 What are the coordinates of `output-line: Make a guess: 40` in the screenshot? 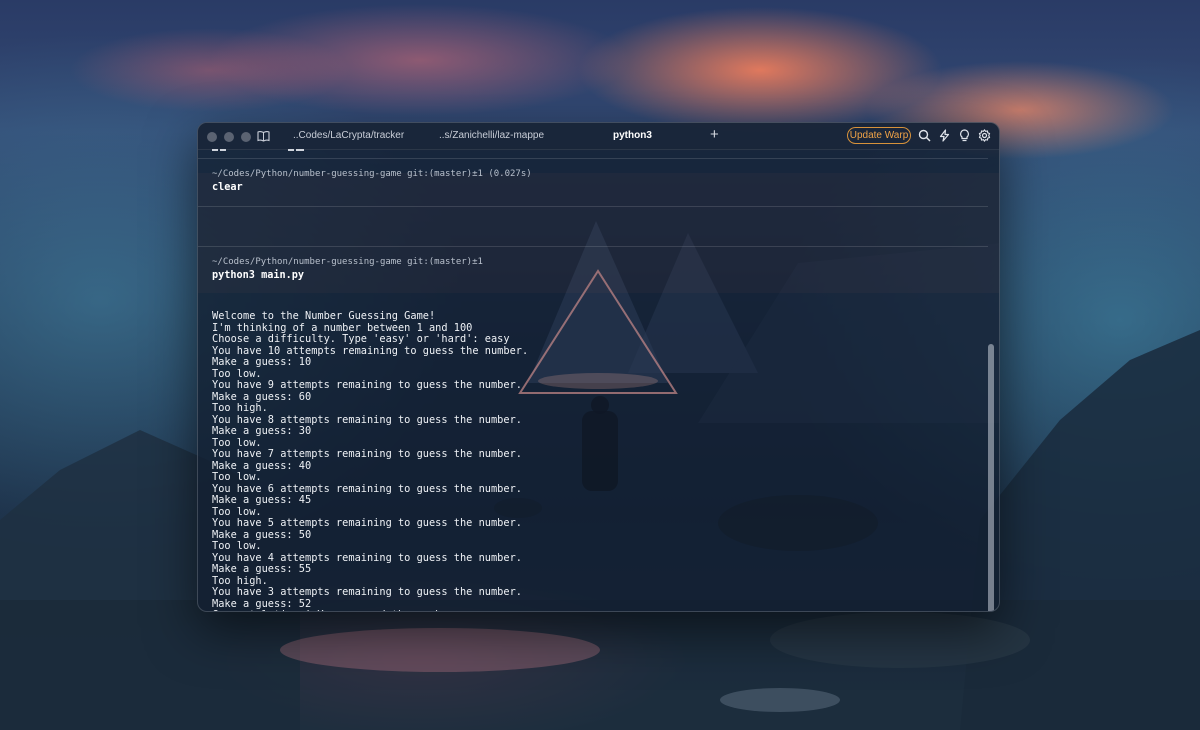 It's located at (262, 465).